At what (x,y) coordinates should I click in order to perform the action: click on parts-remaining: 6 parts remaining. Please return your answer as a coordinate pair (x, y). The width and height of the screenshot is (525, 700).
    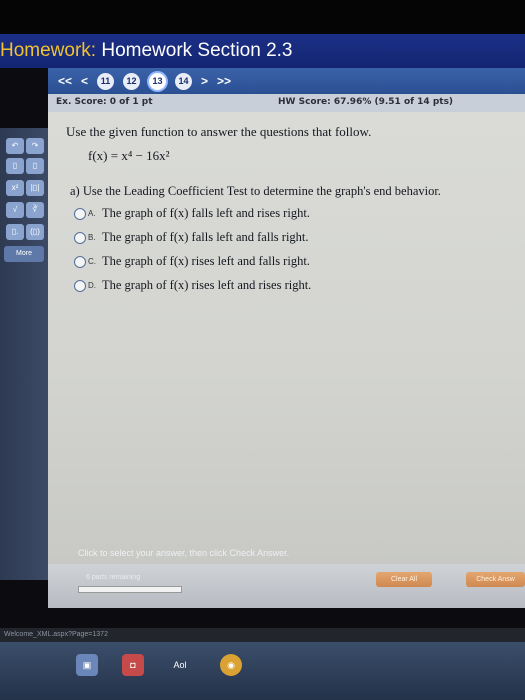
    Looking at the image, I should click on (113, 577).